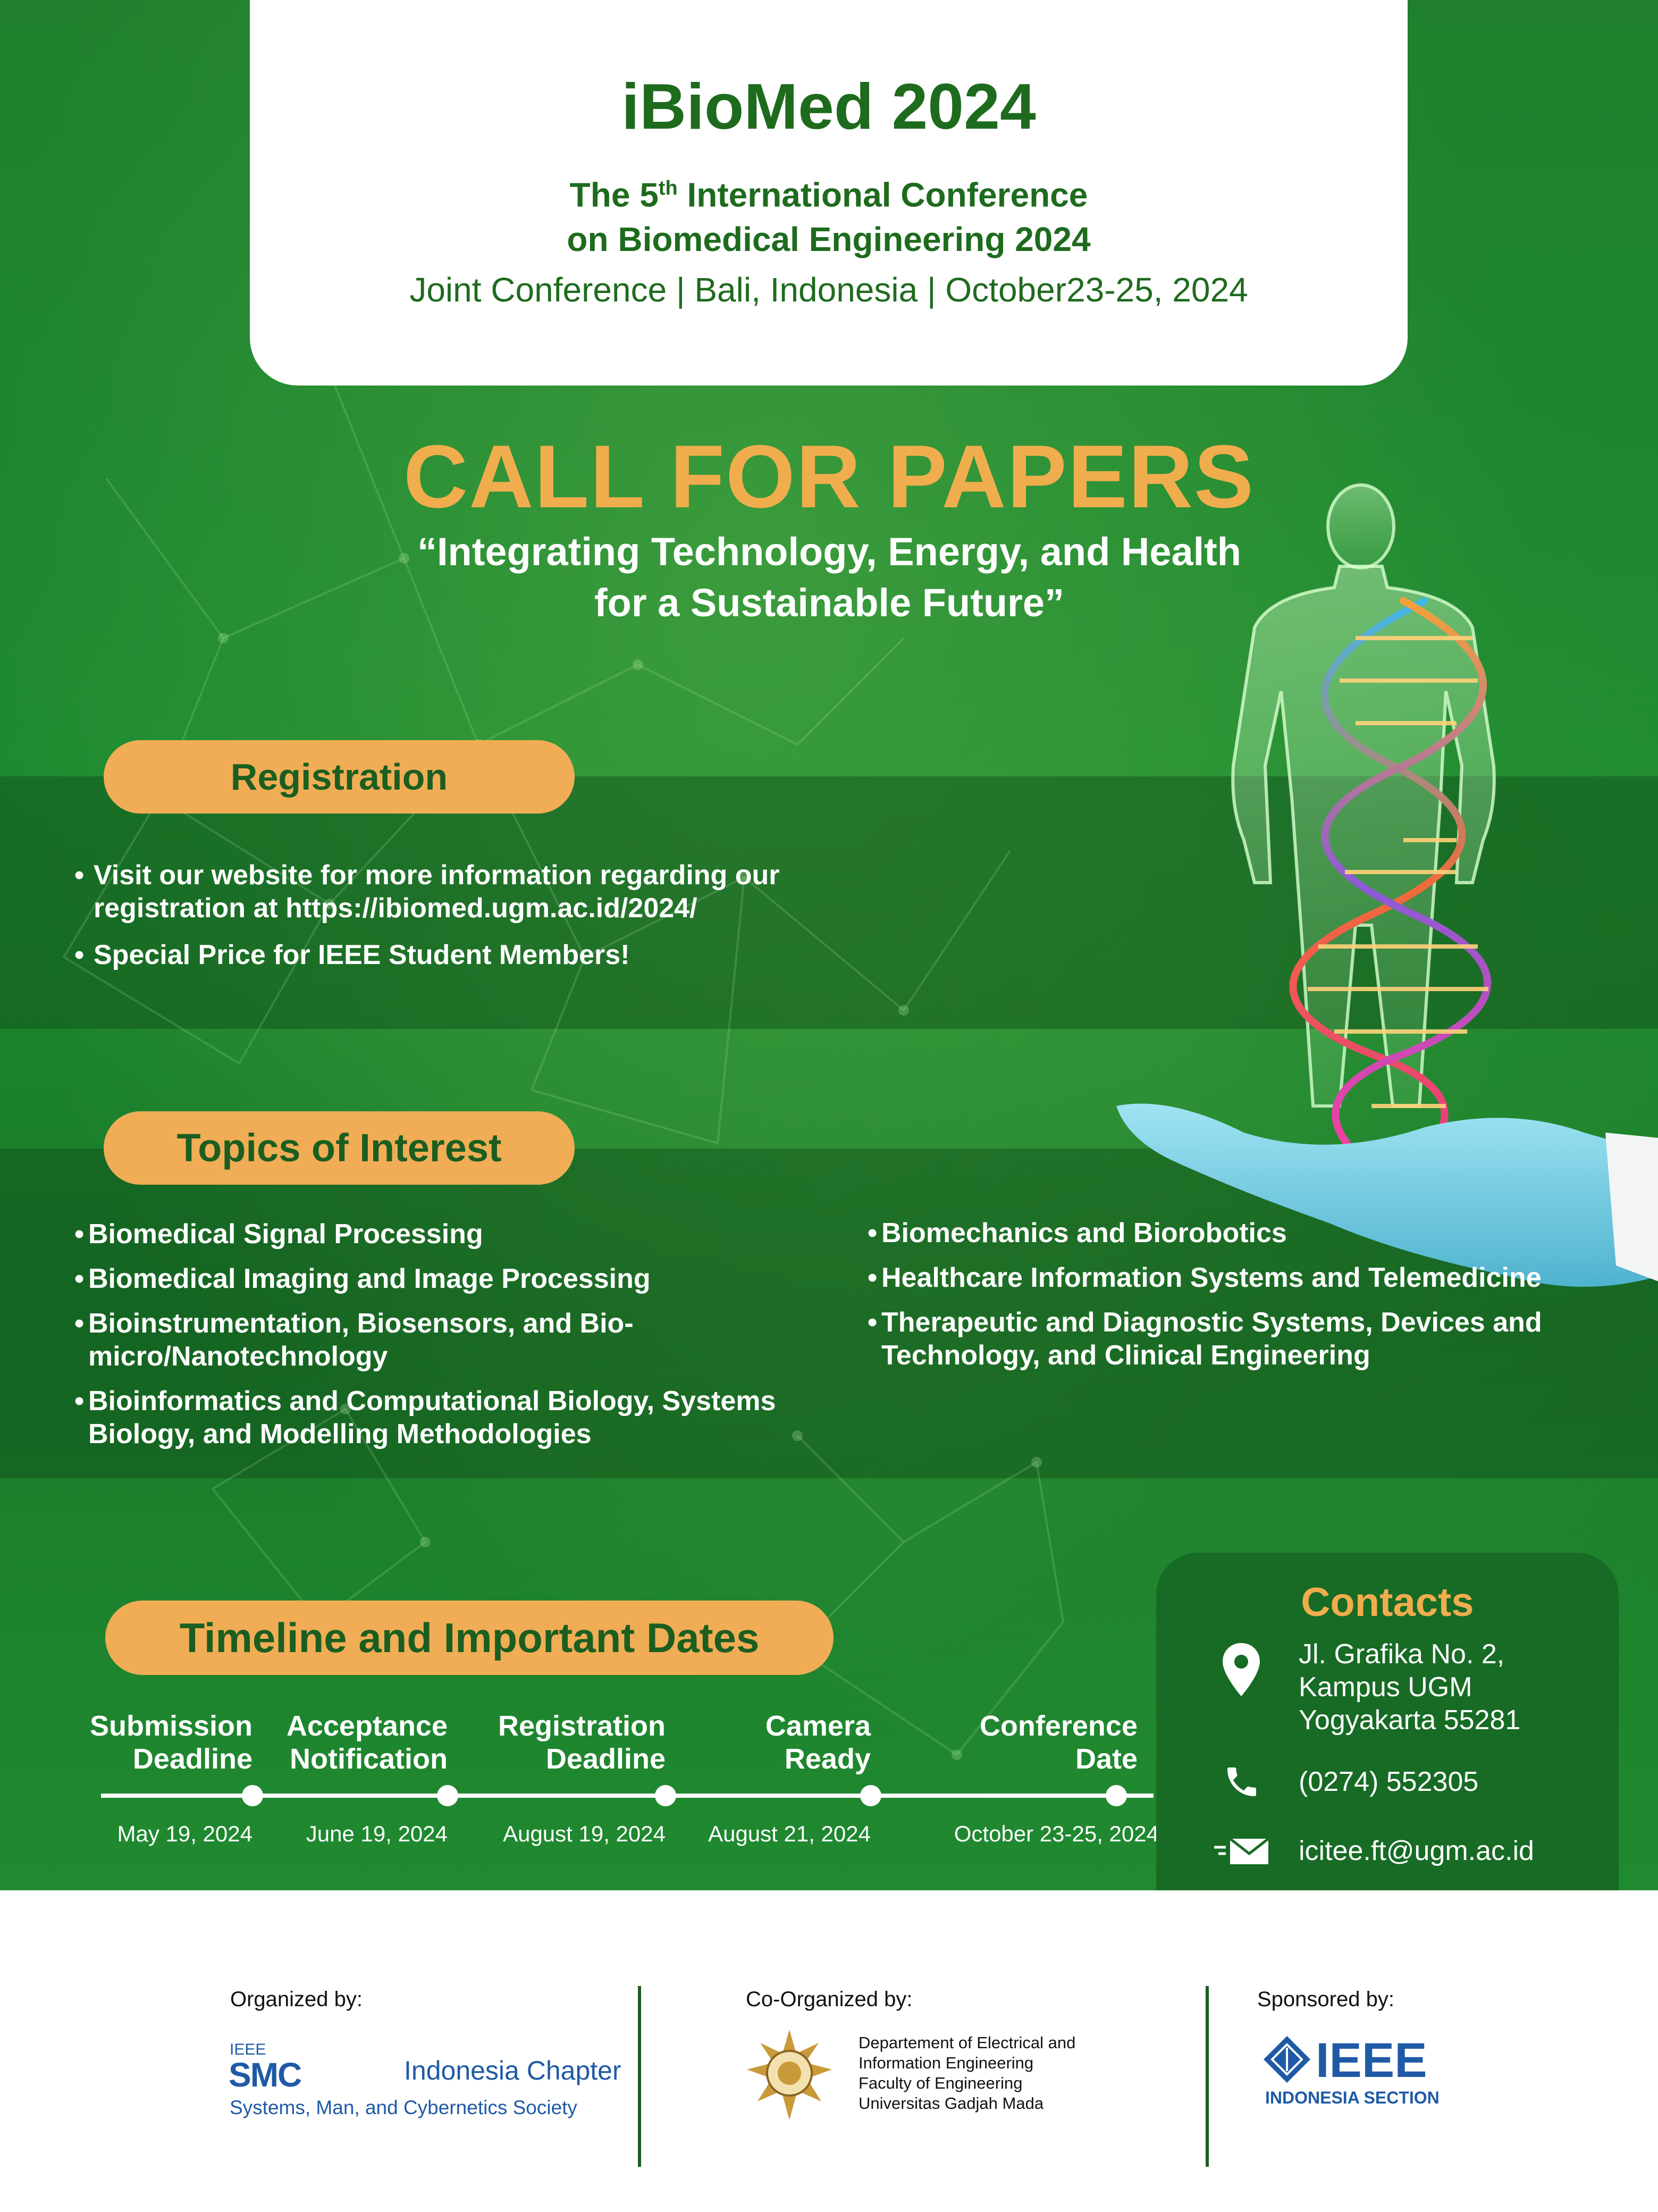 Image resolution: width=1658 pixels, height=2212 pixels. I want to click on timeline-date: May 19, 2024, so click(185, 1833).